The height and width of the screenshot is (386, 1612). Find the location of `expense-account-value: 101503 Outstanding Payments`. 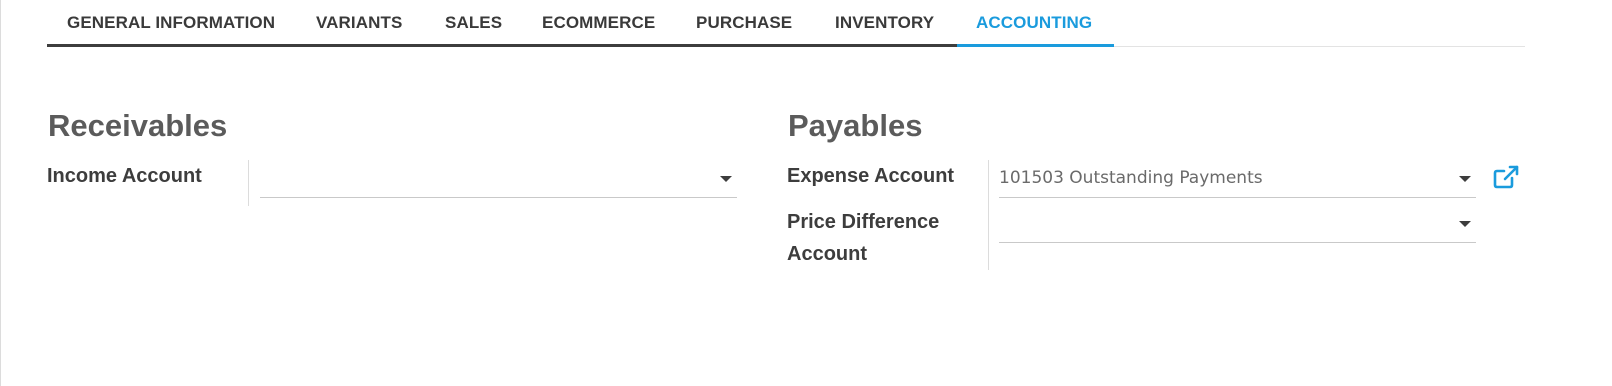

expense-account-value: 101503 Outstanding Payments is located at coordinates (1131, 178).